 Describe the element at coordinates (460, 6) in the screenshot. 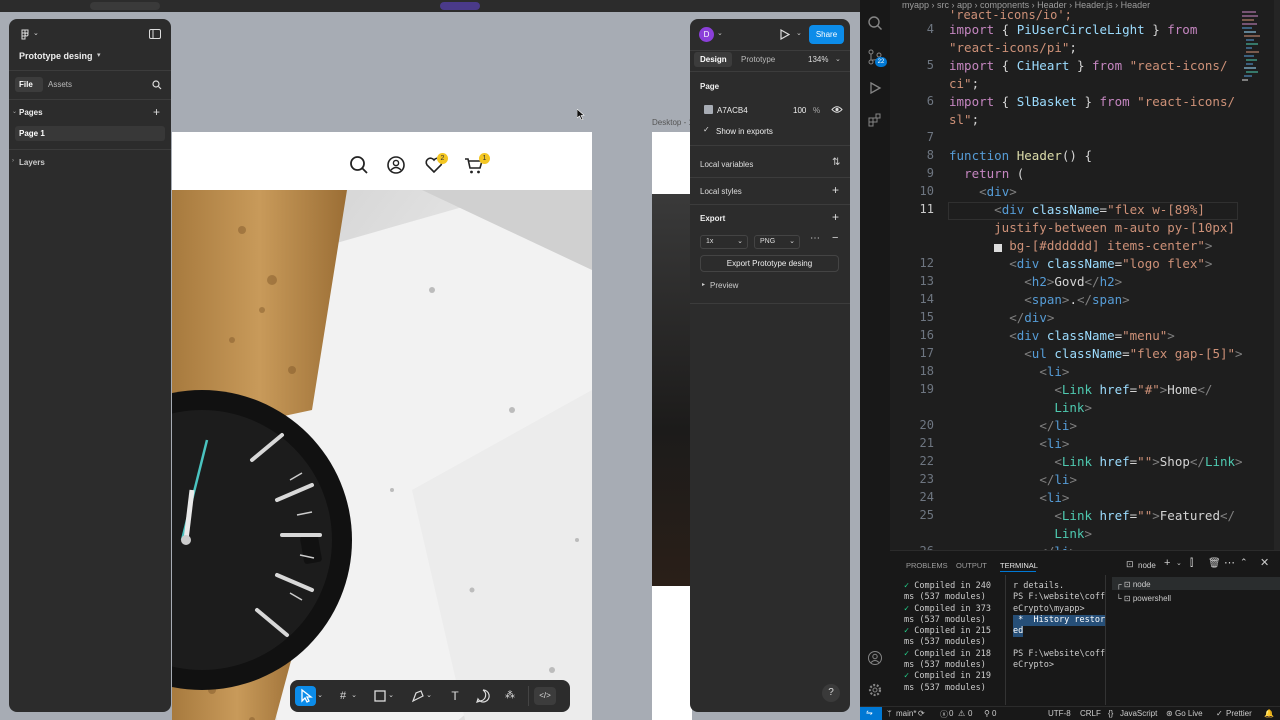

I see `tab-chip-active` at that location.